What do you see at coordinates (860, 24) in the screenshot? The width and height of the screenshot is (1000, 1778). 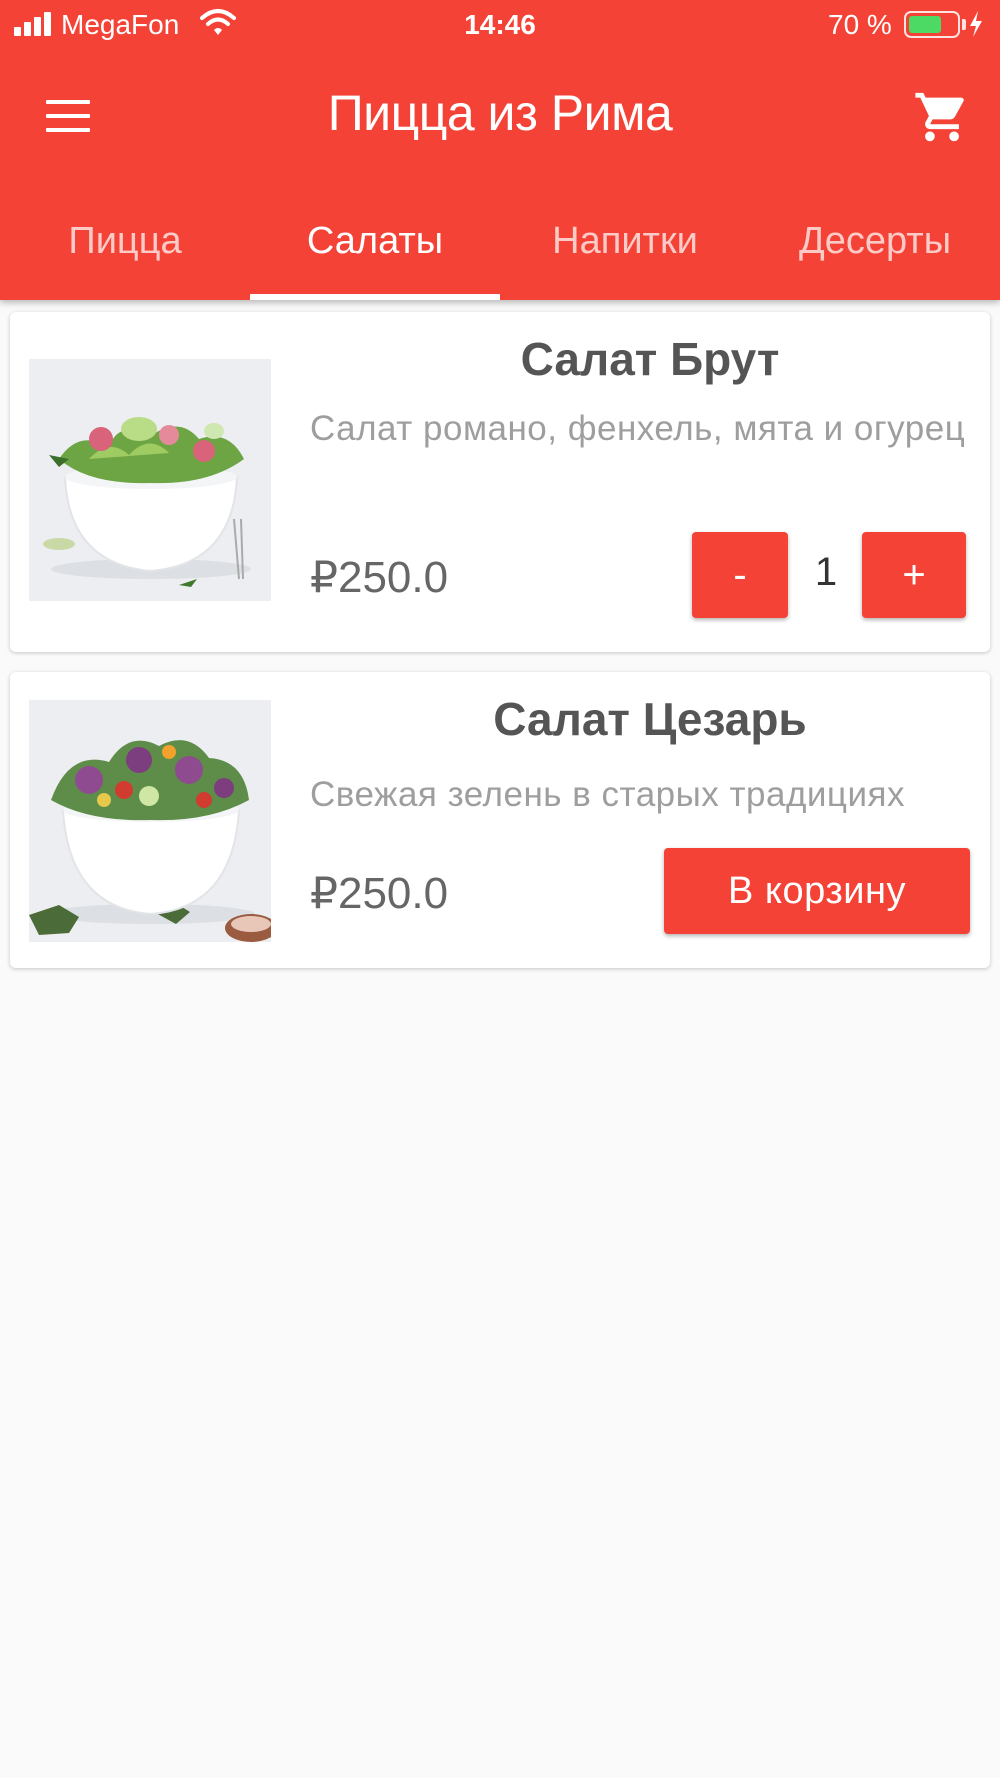 I see `battery-percent: 70 %` at bounding box center [860, 24].